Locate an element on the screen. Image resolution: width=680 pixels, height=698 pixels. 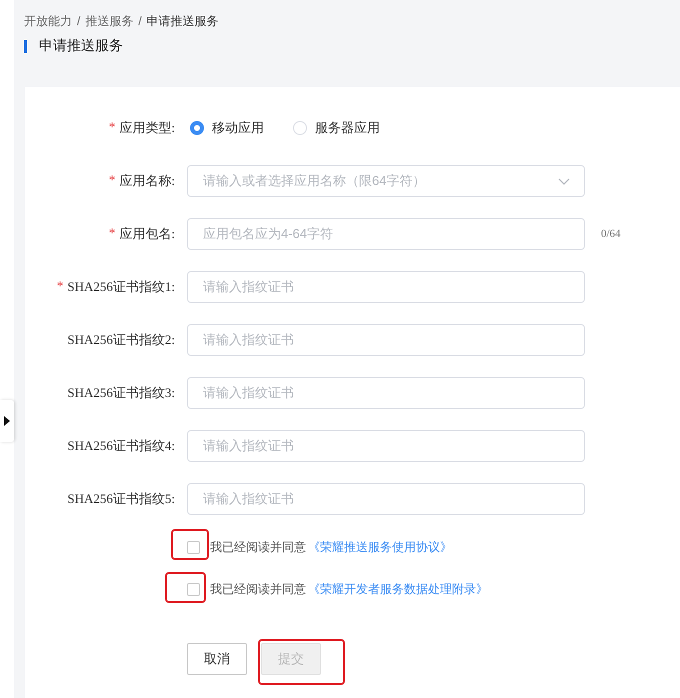
placeholder-text: 请输入或者选择应用名称（限64字符） is located at coordinates (314, 181).